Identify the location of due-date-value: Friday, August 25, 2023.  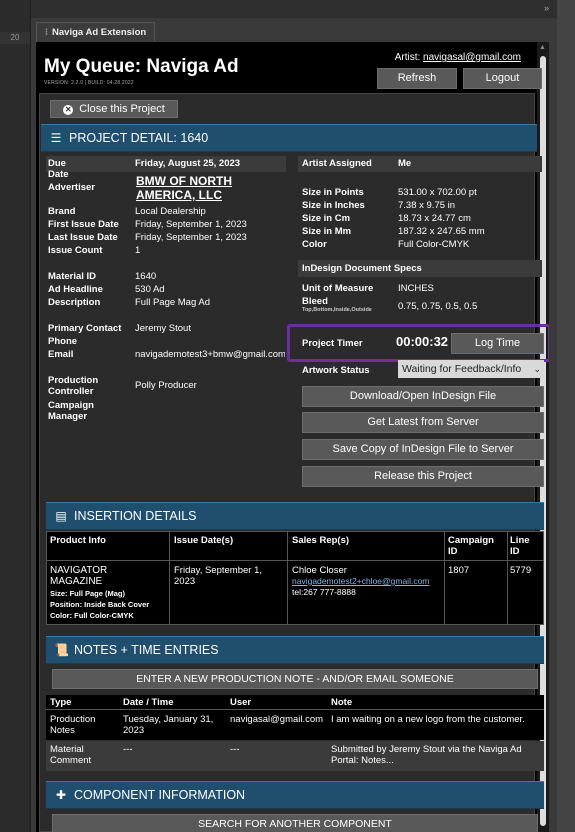
(188, 163).